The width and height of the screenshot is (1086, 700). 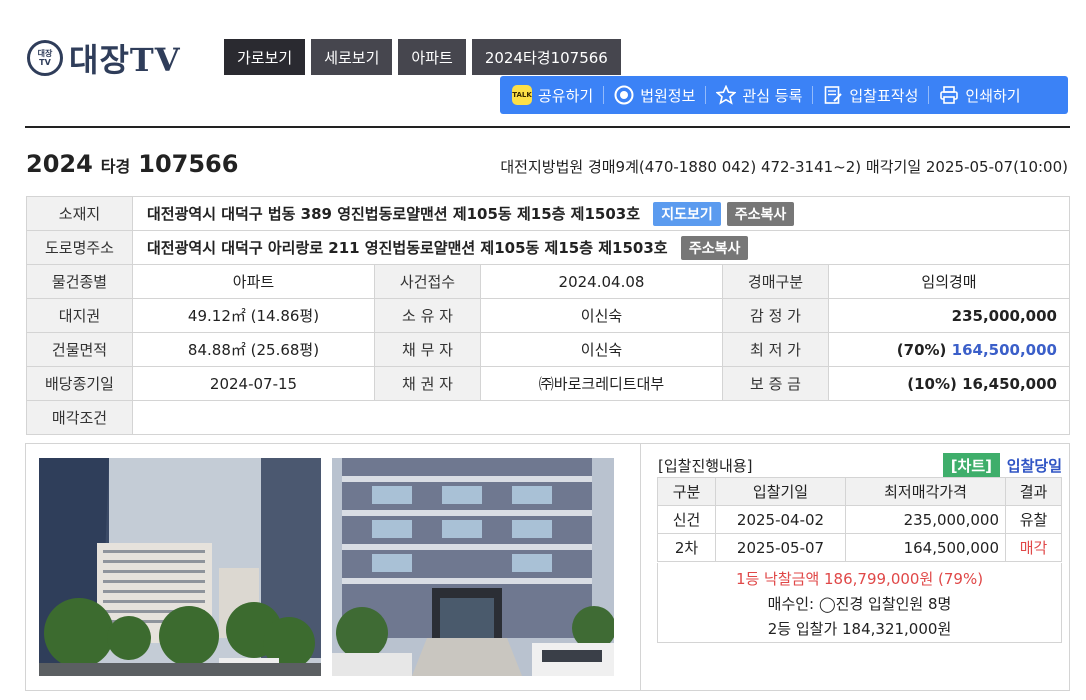 I want to click on price-cell: 164,500,000, so click(x=925, y=547).